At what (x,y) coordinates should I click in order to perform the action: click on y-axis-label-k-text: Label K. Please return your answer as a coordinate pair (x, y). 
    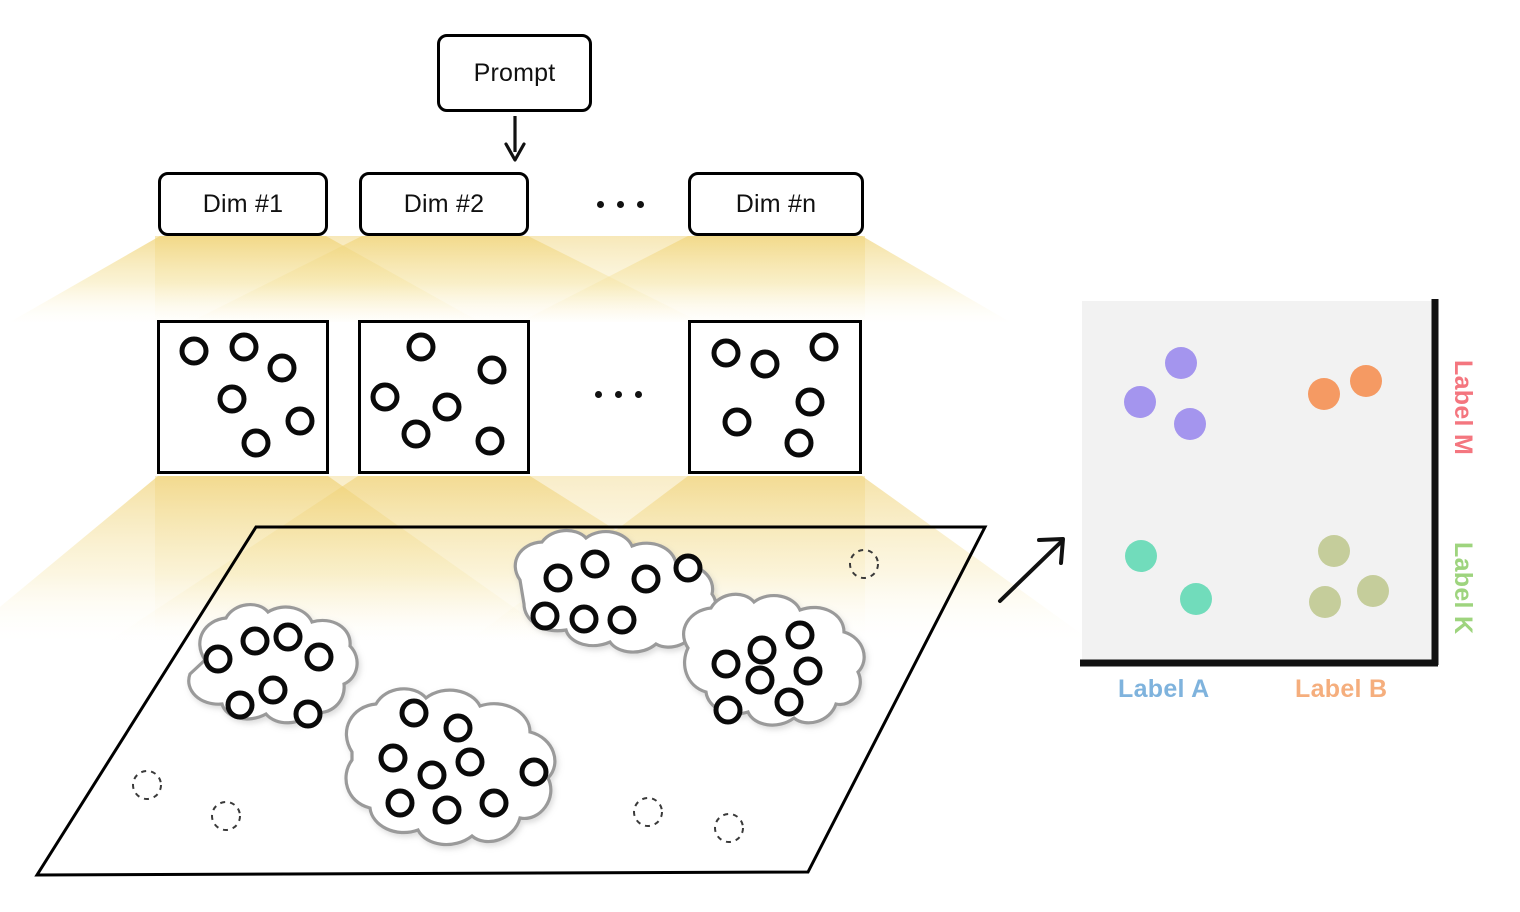
    Looking at the image, I should click on (1463, 588).